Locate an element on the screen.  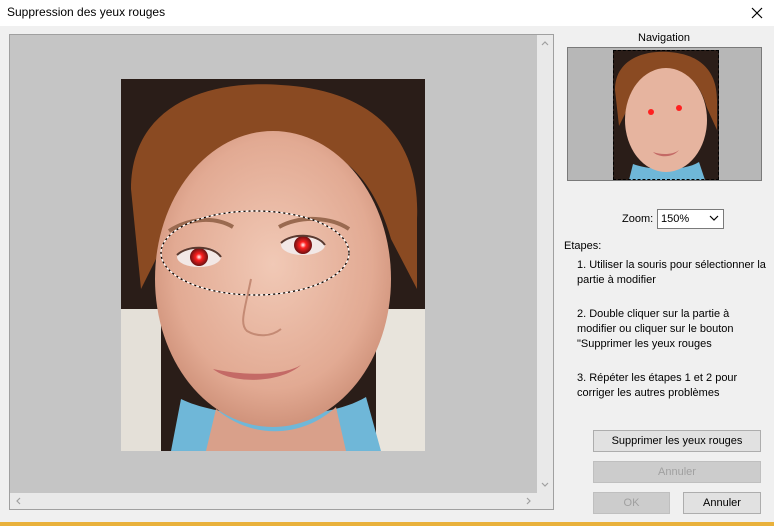
cancel-button: Annuler is located at coordinates (722, 503).